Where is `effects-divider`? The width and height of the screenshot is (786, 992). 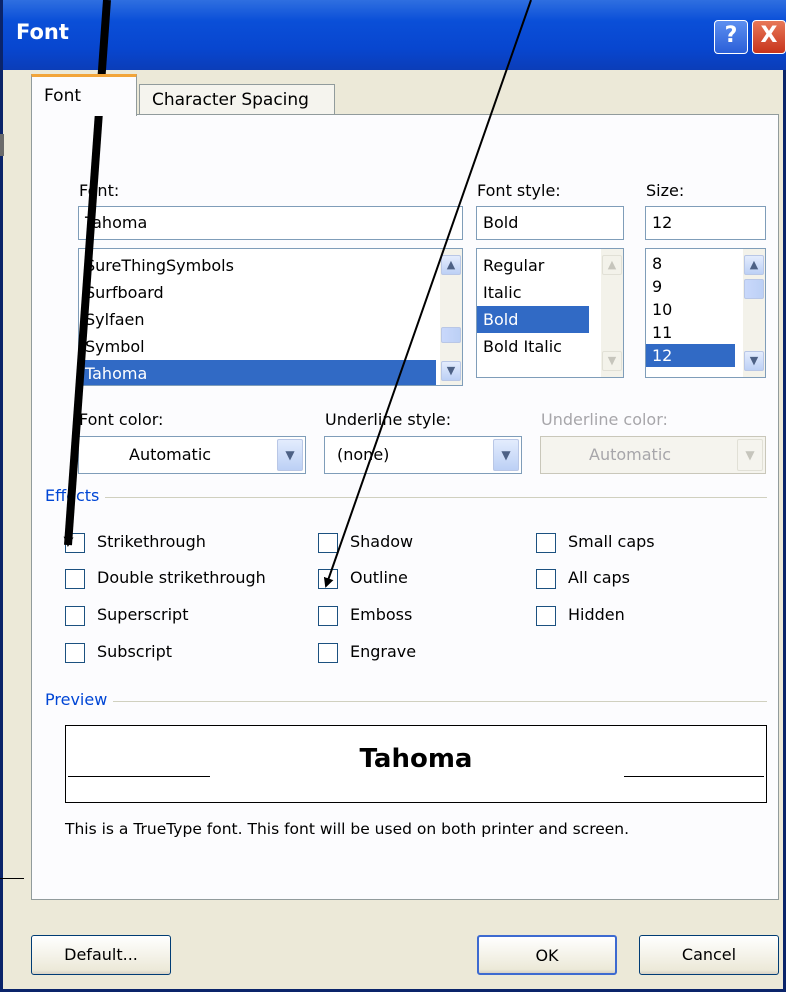 effects-divider is located at coordinates (406, 497).